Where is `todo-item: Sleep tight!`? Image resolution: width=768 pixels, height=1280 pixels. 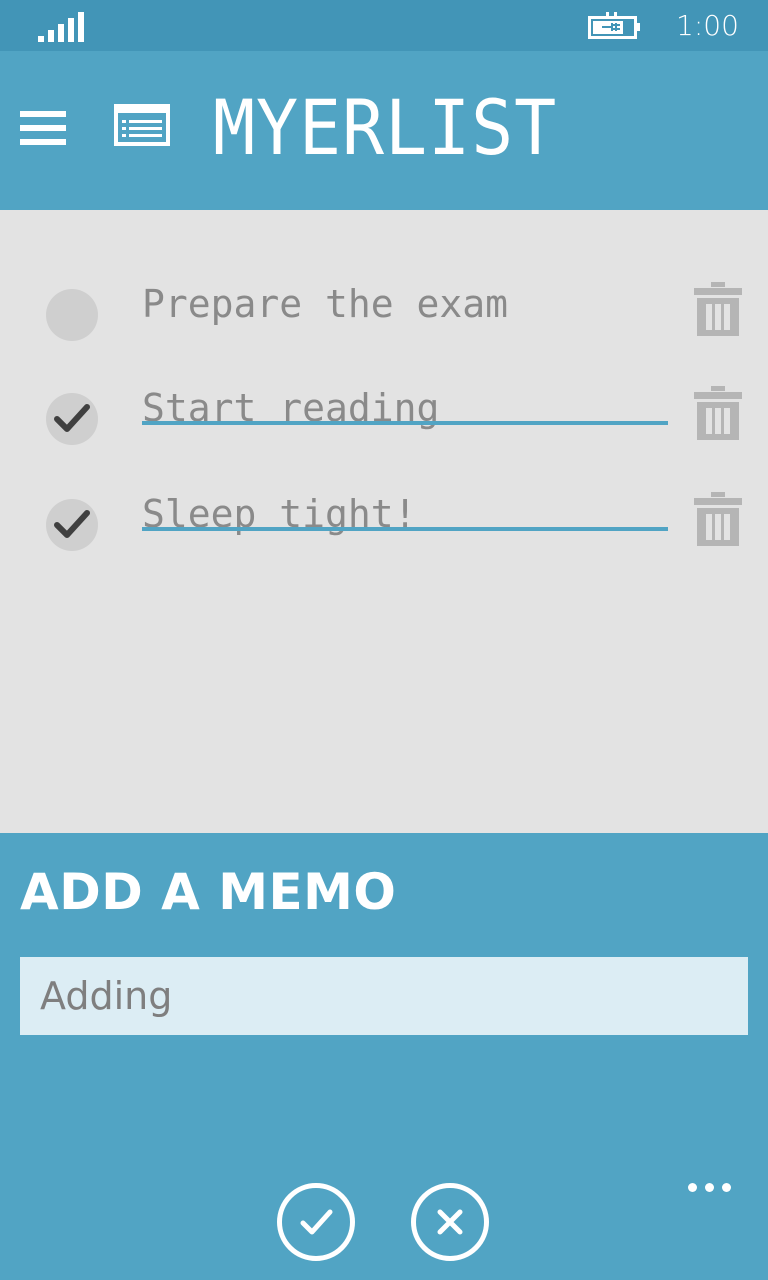 todo-item: Sleep tight! is located at coordinates (384, 521).